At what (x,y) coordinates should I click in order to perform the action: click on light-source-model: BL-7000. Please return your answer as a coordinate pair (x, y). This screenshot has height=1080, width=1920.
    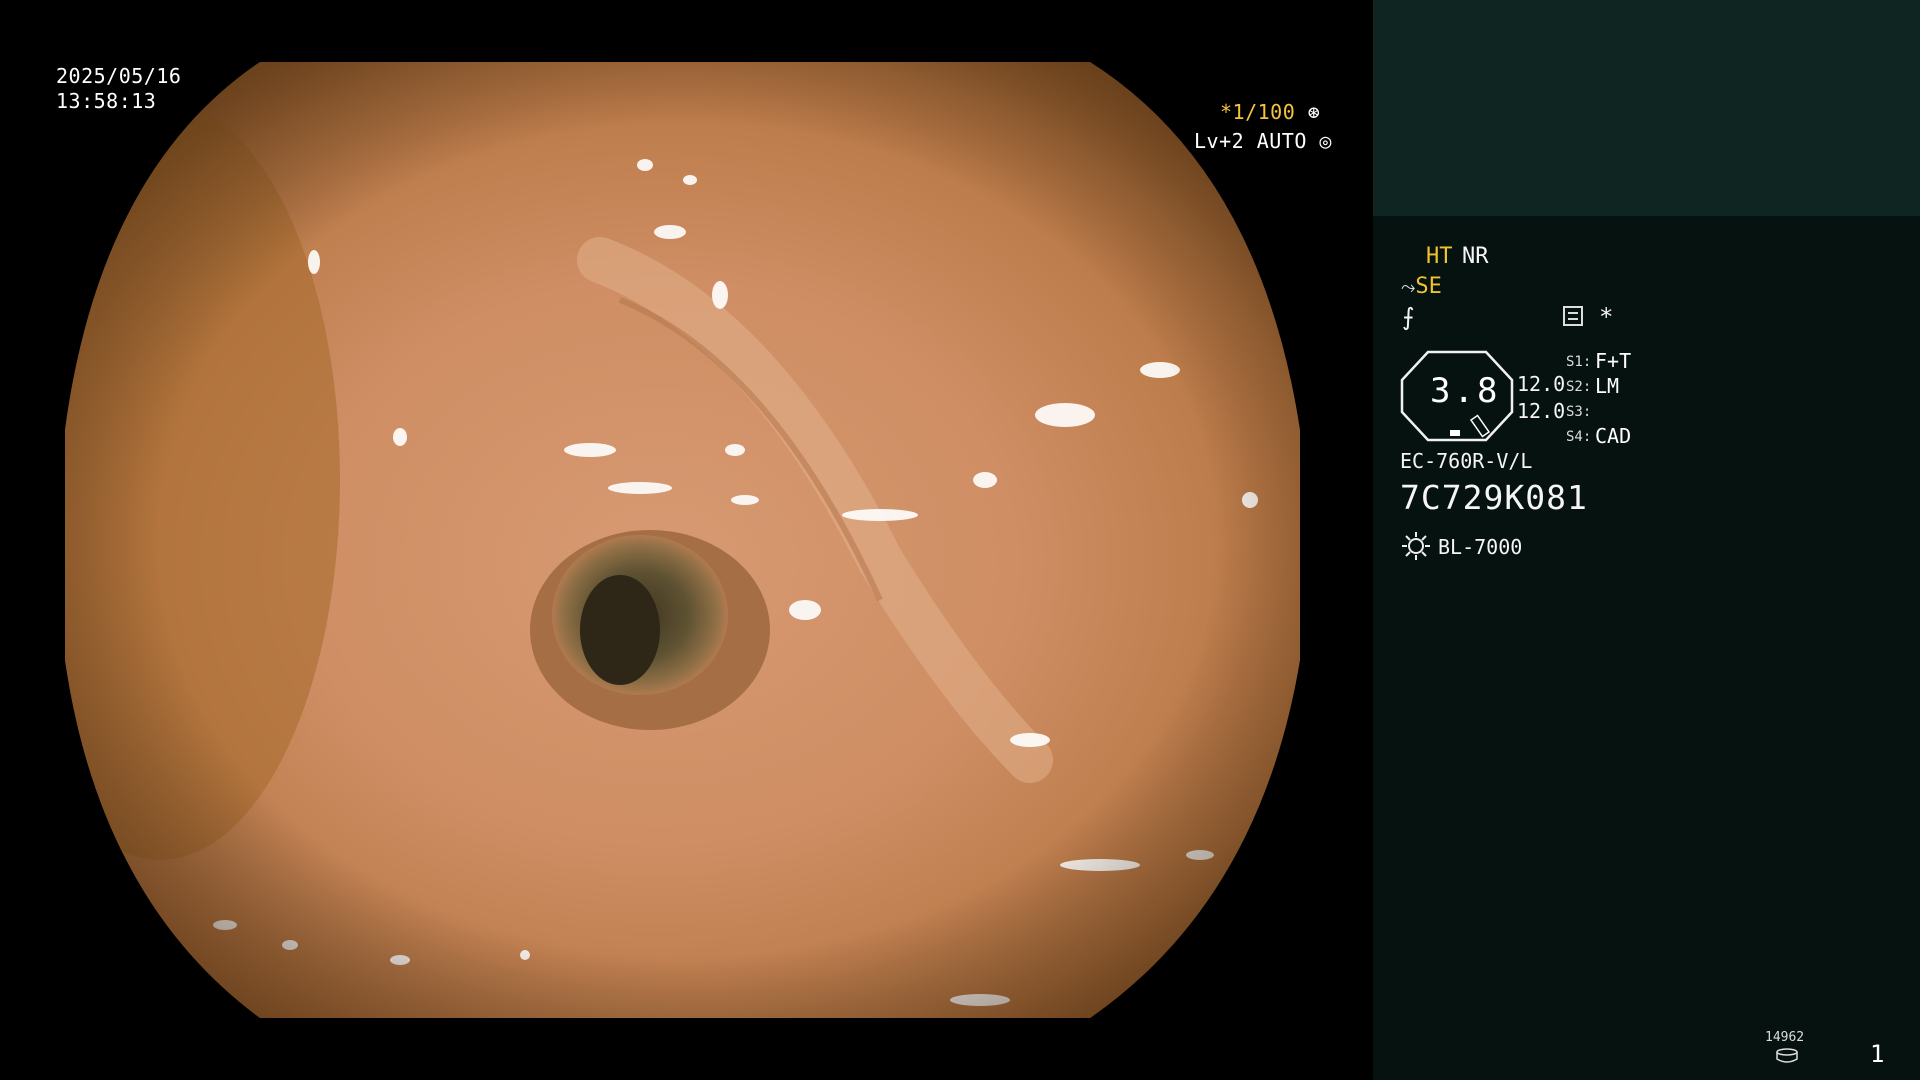
    Looking at the image, I should click on (1480, 547).